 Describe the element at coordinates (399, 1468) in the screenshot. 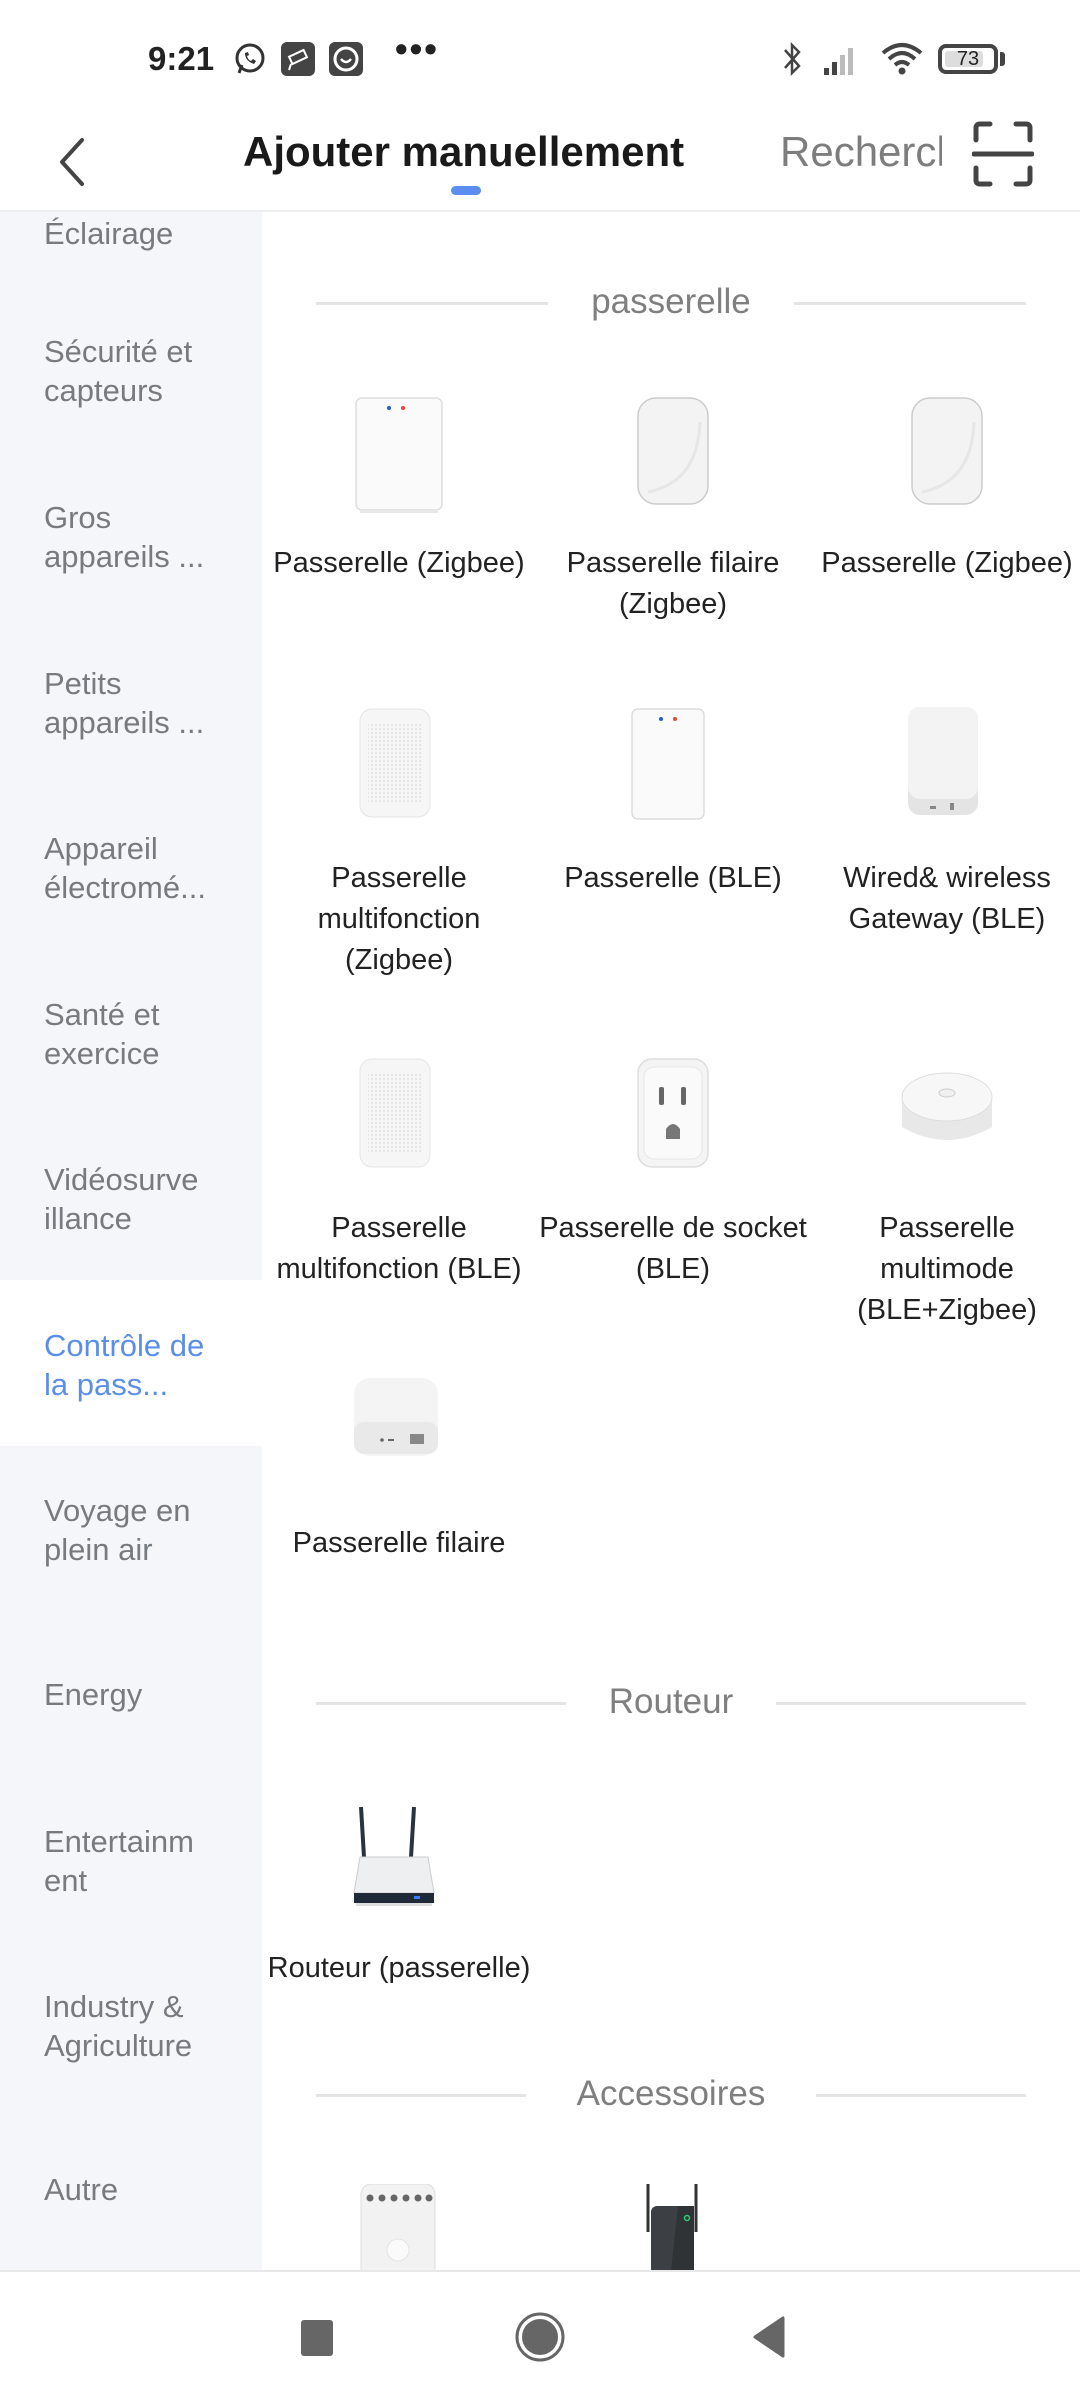

I see `device-item: Passerelle filaire` at that location.